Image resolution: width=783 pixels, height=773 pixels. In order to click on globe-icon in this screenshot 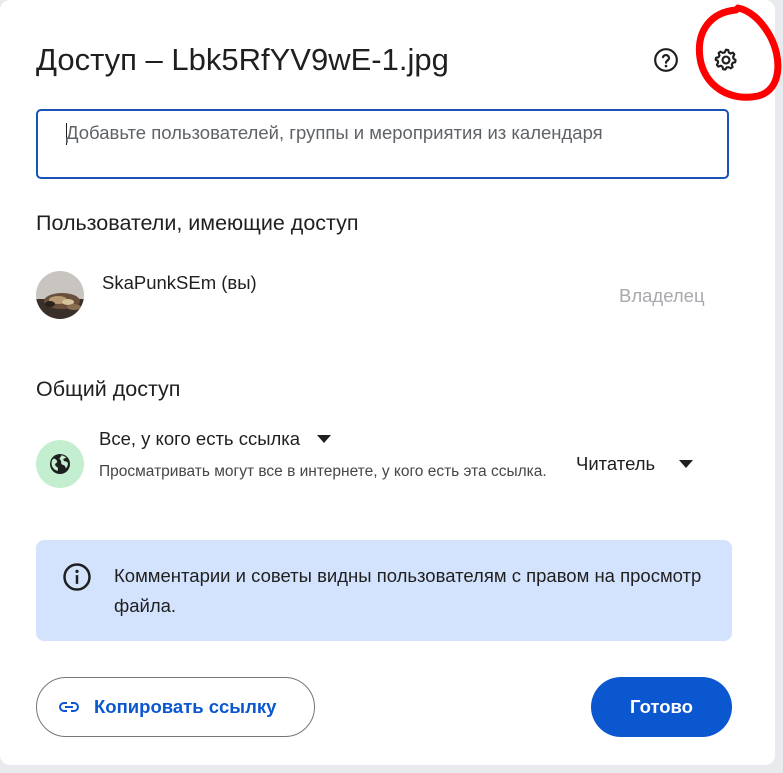, I will do `click(60, 464)`.